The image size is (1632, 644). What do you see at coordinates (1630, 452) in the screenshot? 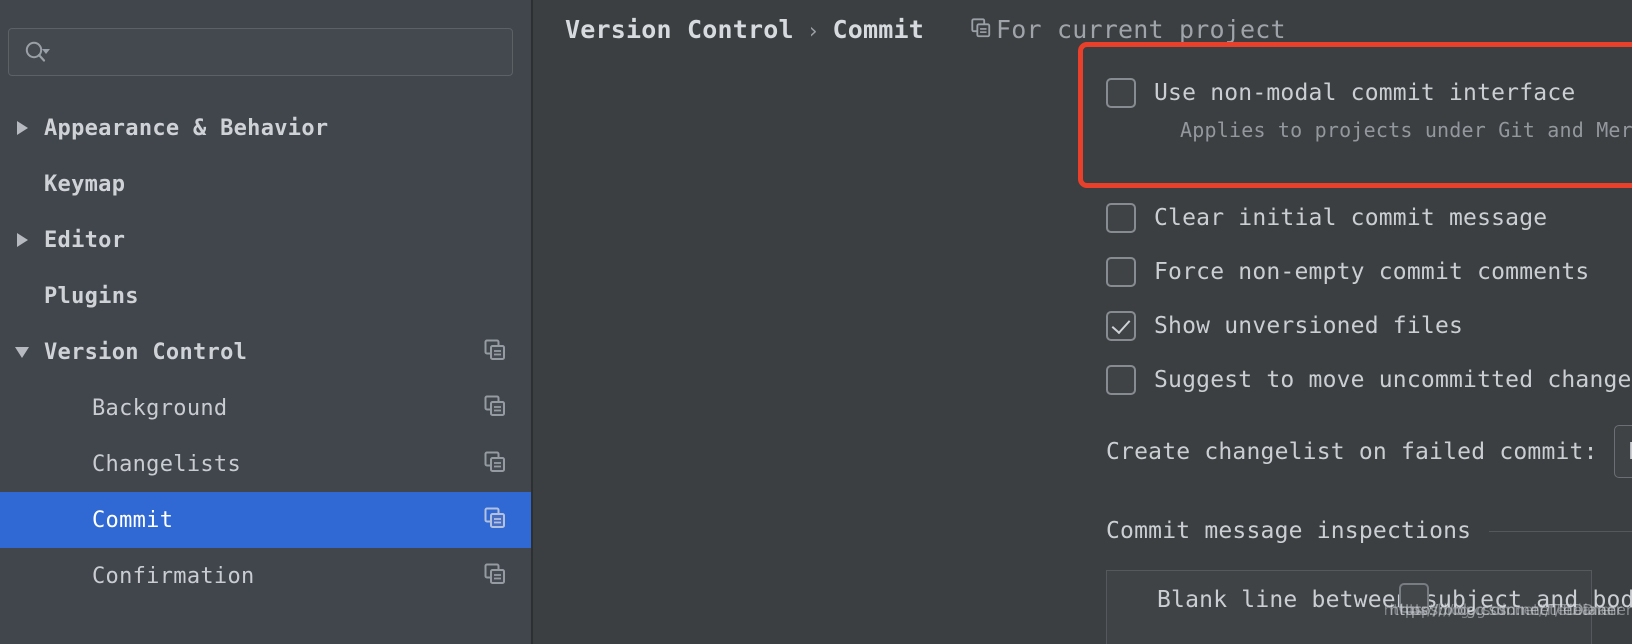
I see `dropdown-value: No` at bounding box center [1630, 452].